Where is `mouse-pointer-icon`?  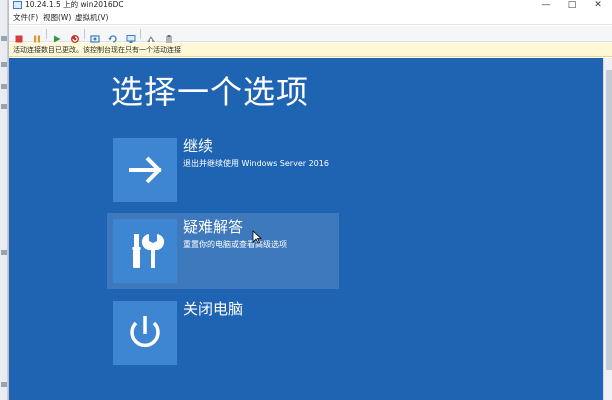
mouse-pointer-icon is located at coordinates (257, 237).